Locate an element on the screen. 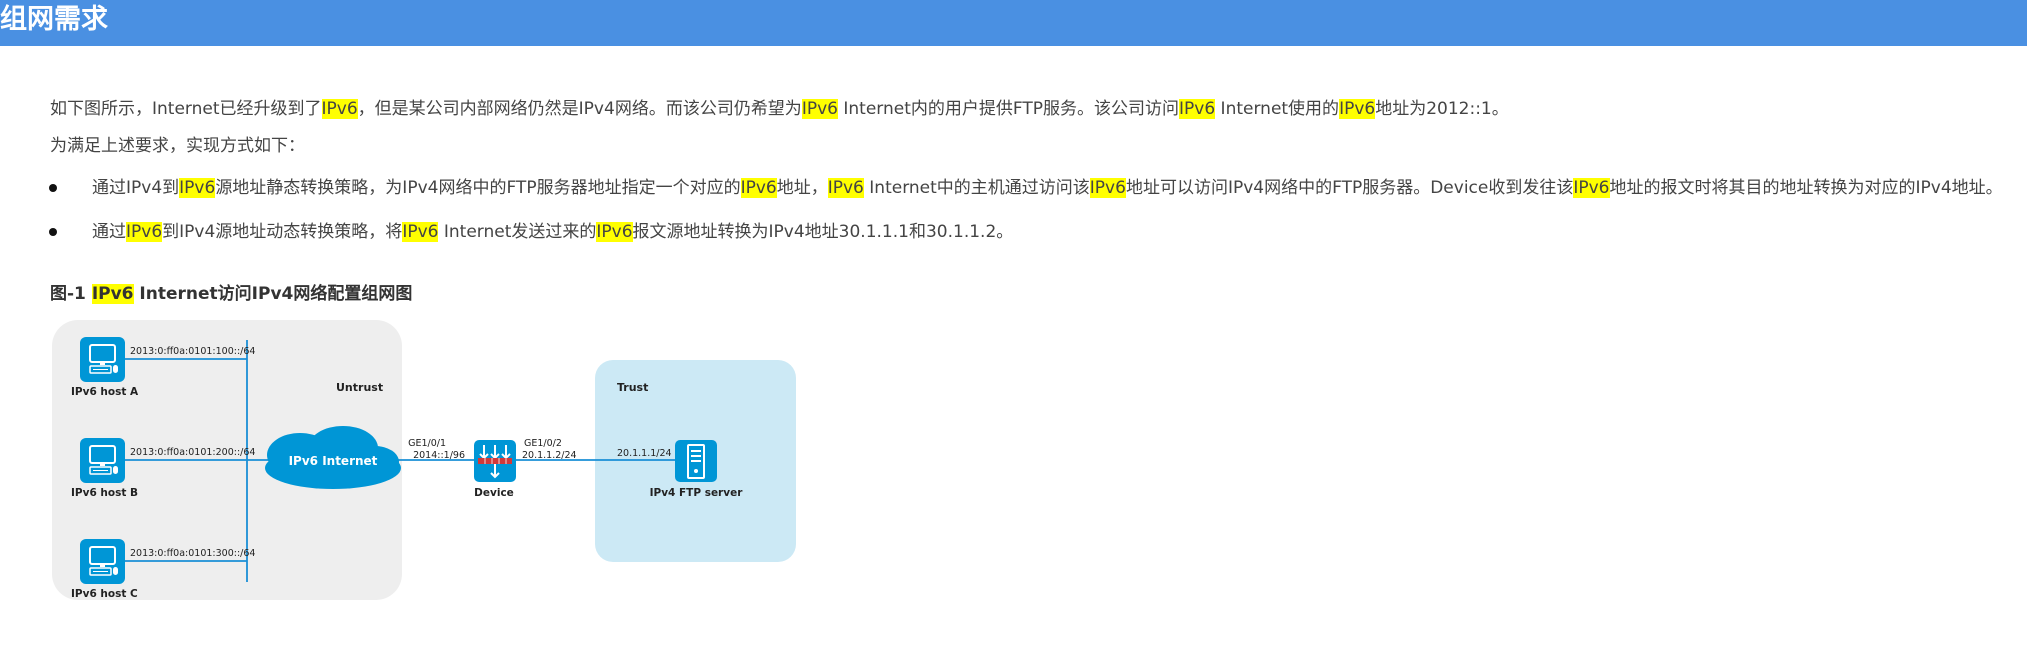 This screenshot has width=2027, height=659. device-if2-addr: 20.1.1.2/24 is located at coordinates (549, 455).